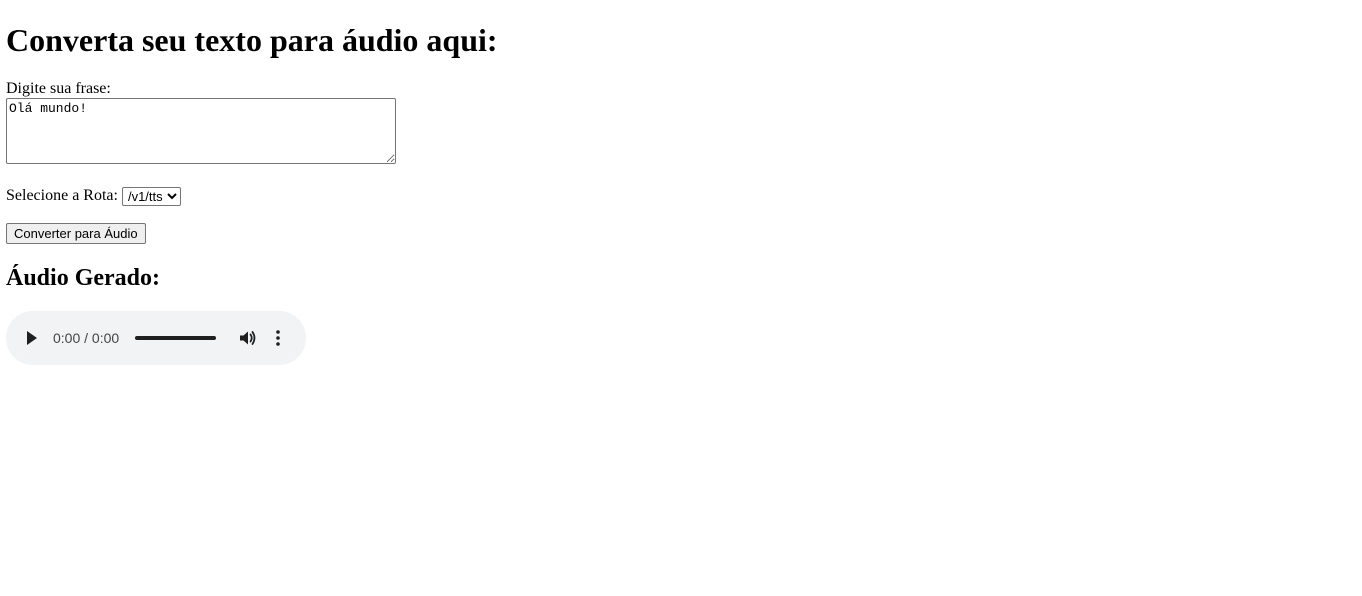 The image size is (1362, 596). I want to click on audio-player: 0:00 / 0:00, so click(156, 338).